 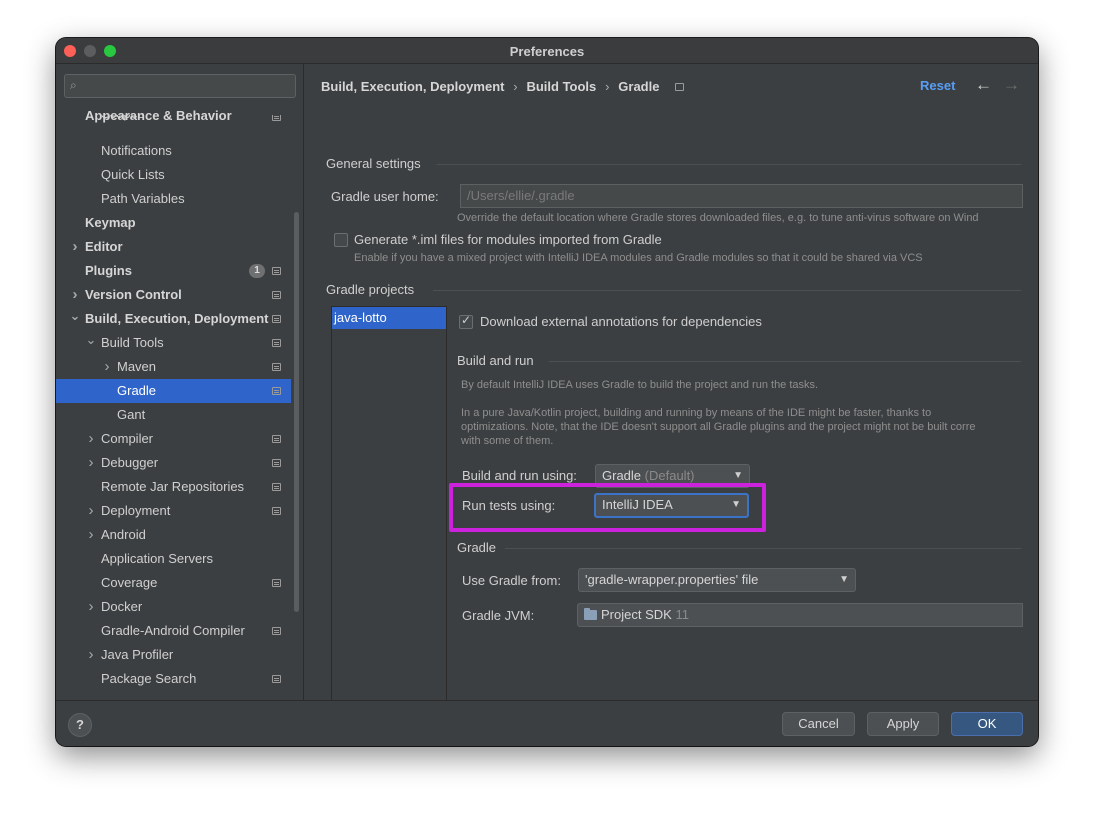 I want to click on gradle-jvm-dropdown: Project SDK 11, so click(x=800, y=615).